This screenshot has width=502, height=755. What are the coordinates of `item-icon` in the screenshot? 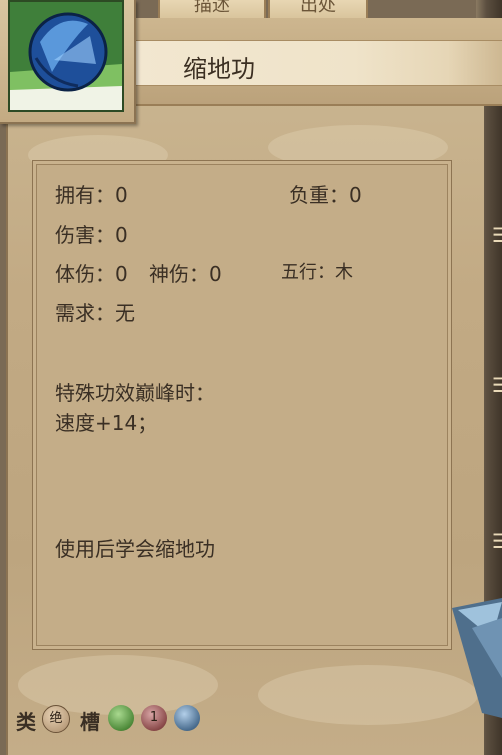 It's located at (66, 56).